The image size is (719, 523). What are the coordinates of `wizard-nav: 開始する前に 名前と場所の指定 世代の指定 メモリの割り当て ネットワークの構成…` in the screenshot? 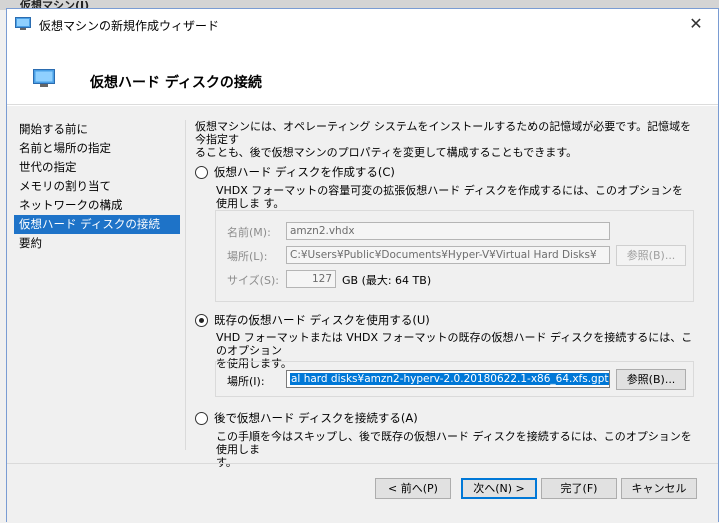 It's located at (97, 186).